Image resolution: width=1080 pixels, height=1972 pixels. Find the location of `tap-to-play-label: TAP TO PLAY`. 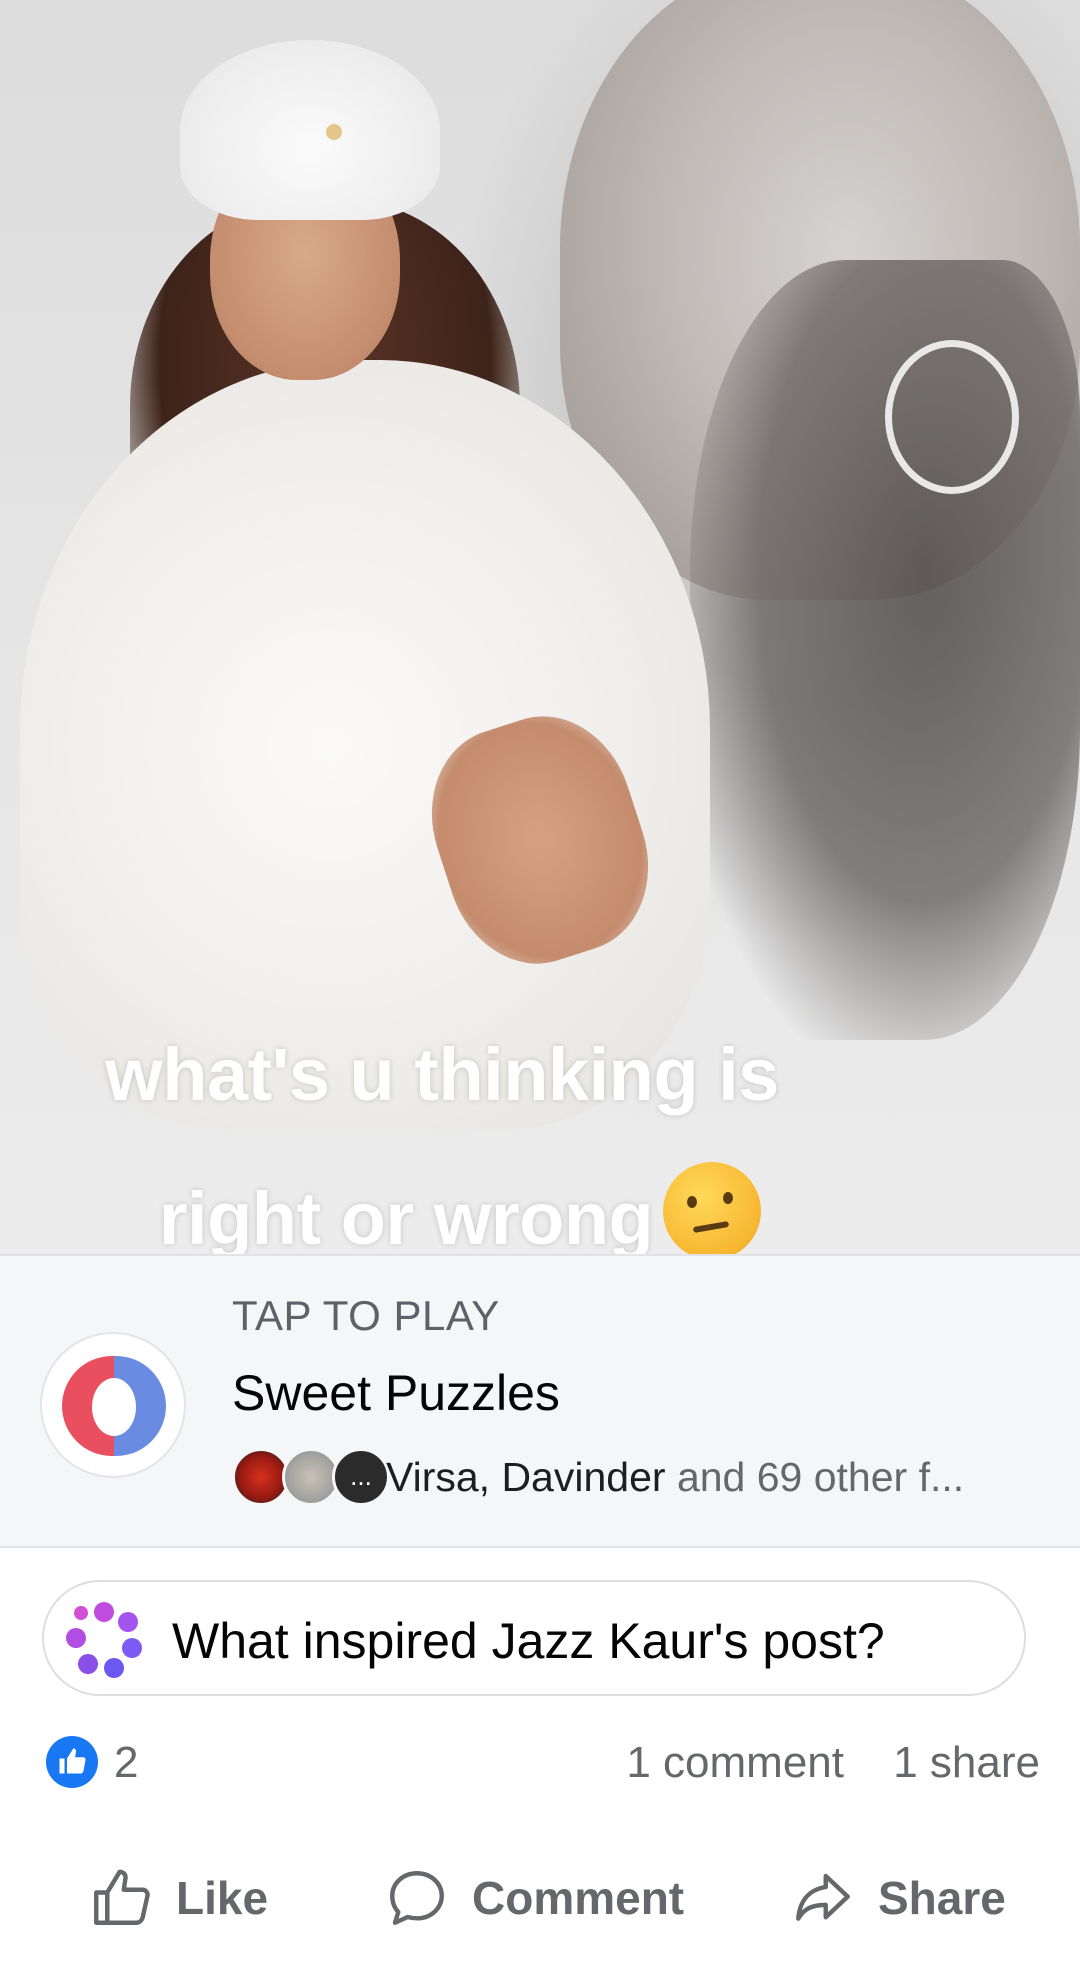

tap-to-play-label: TAP TO PLAY is located at coordinates (366, 1315).